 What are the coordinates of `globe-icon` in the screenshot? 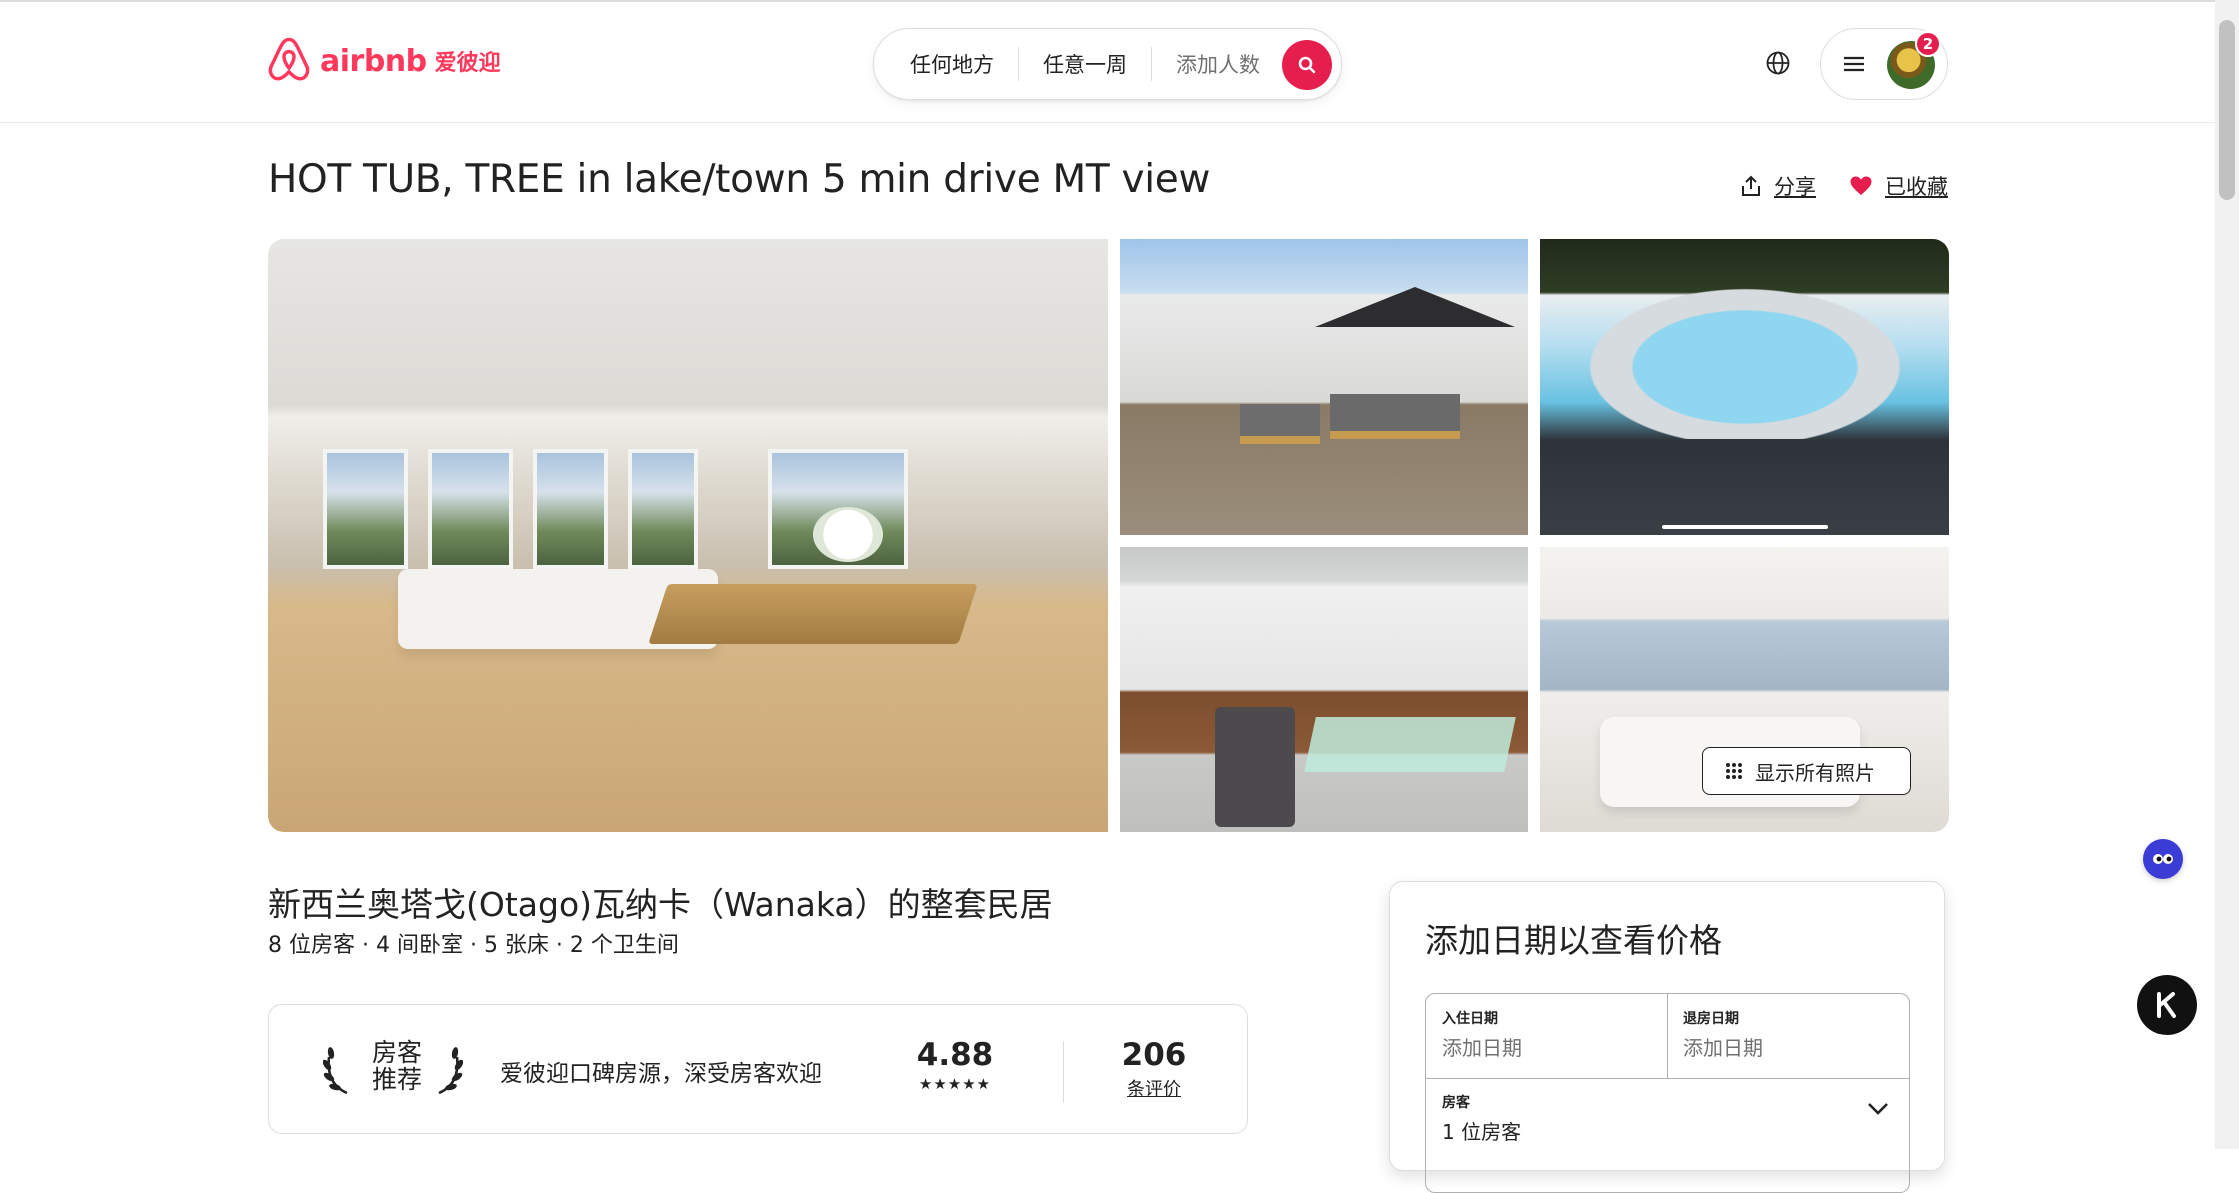 It's located at (1778, 63).